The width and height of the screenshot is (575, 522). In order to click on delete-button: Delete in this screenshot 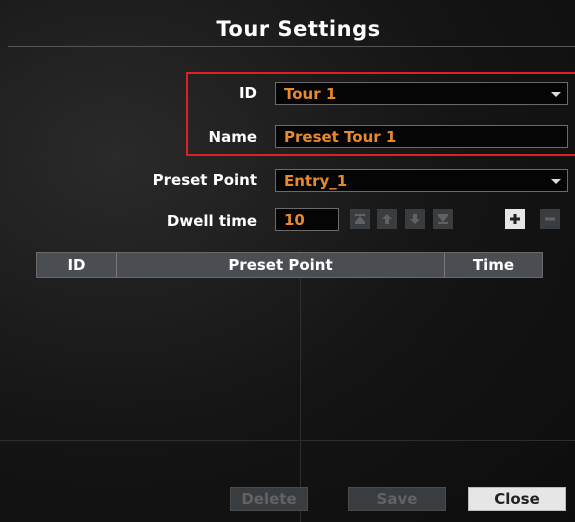, I will do `click(269, 499)`.